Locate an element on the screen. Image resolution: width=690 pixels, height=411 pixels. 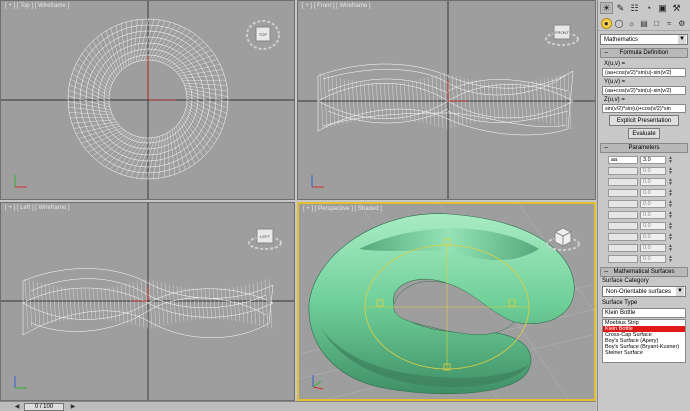
viewcube-label: FRONT is located at coordinates (562, 32).